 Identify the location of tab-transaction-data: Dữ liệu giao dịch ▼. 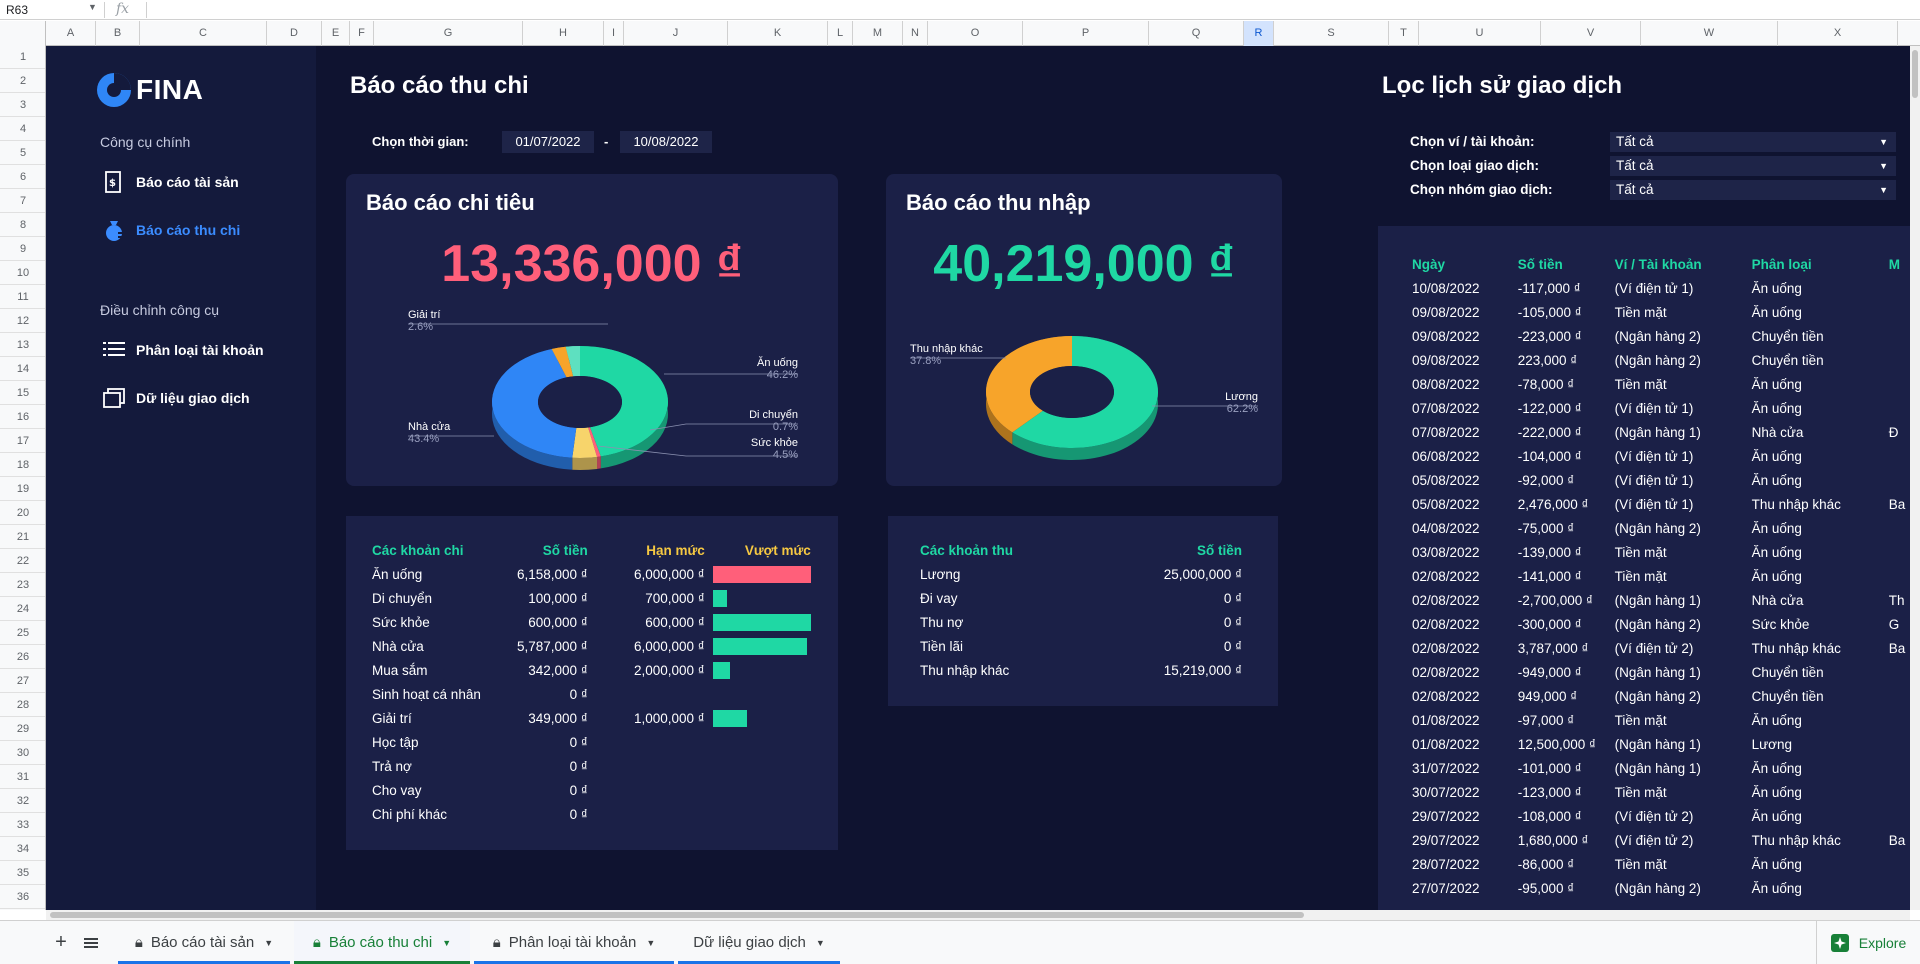
(759, 942).